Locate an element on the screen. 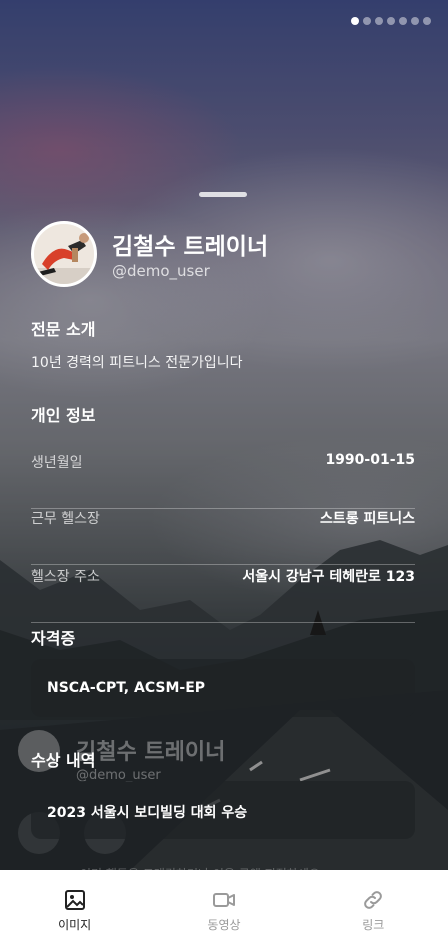  page-indicator is located at coordinates (391, 21).